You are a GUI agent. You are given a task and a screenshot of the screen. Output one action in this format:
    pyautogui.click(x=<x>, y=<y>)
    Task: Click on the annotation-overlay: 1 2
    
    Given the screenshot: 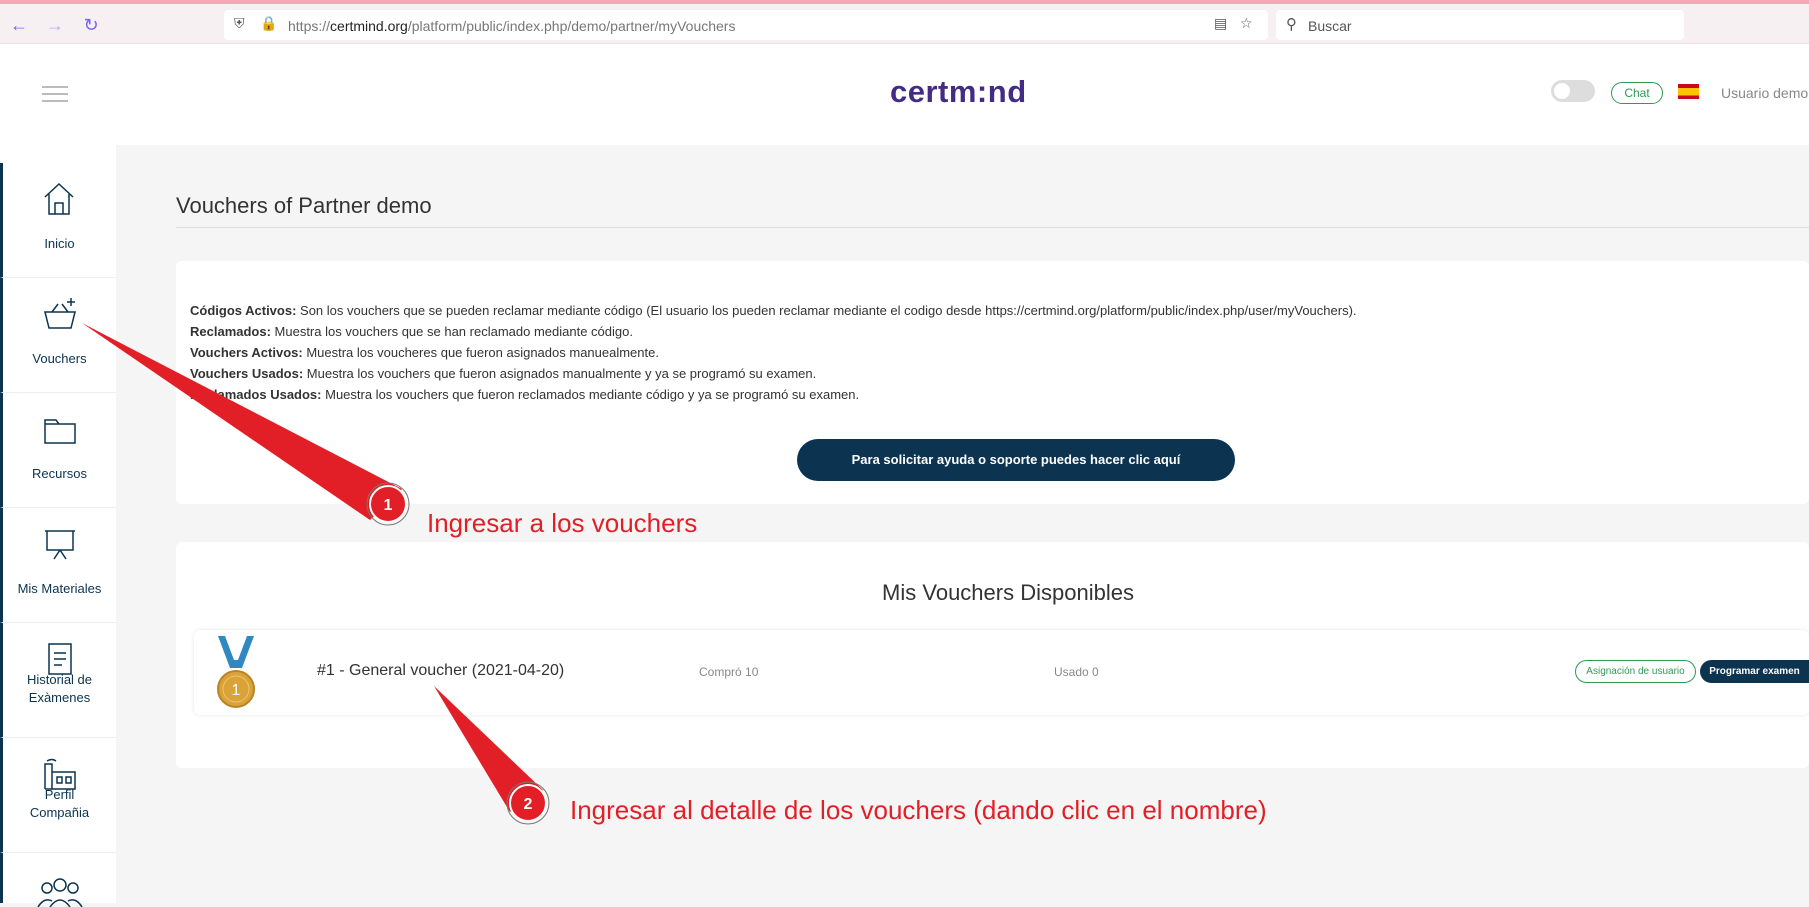 What is the action you would take?
    pyautogui.click(x=316, y=574)
    